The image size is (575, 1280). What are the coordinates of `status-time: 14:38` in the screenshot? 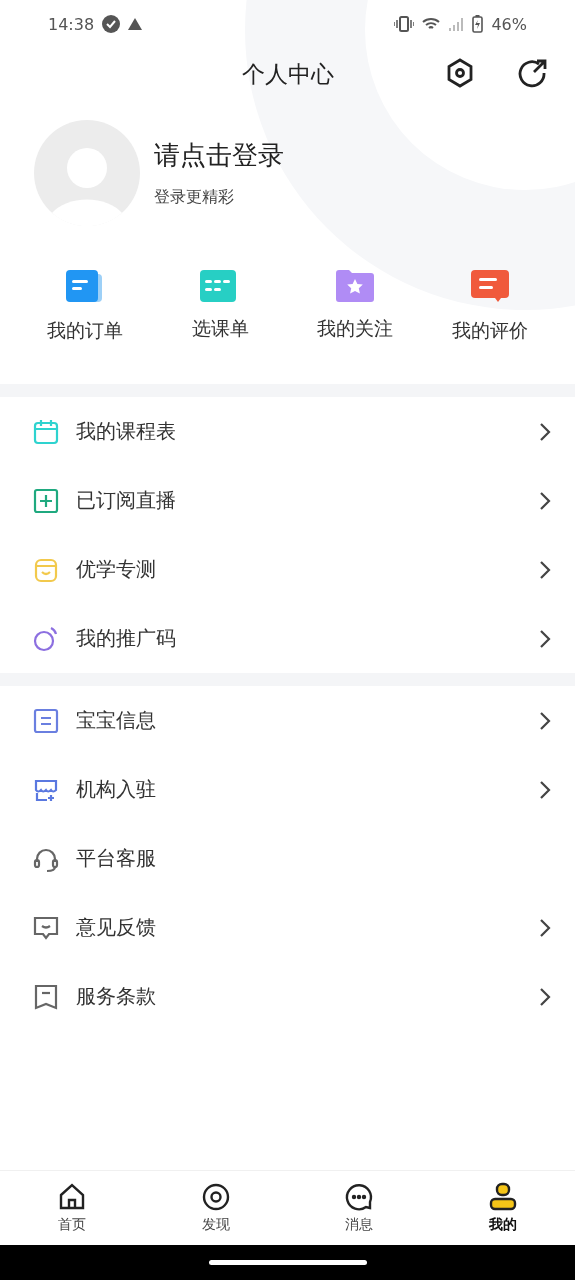 It's located at (71, 24).